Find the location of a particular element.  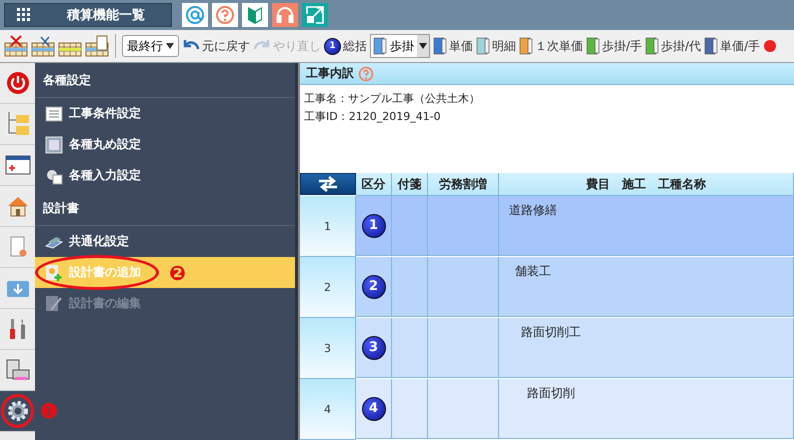

swap-button is located at coordinates (328, 184).